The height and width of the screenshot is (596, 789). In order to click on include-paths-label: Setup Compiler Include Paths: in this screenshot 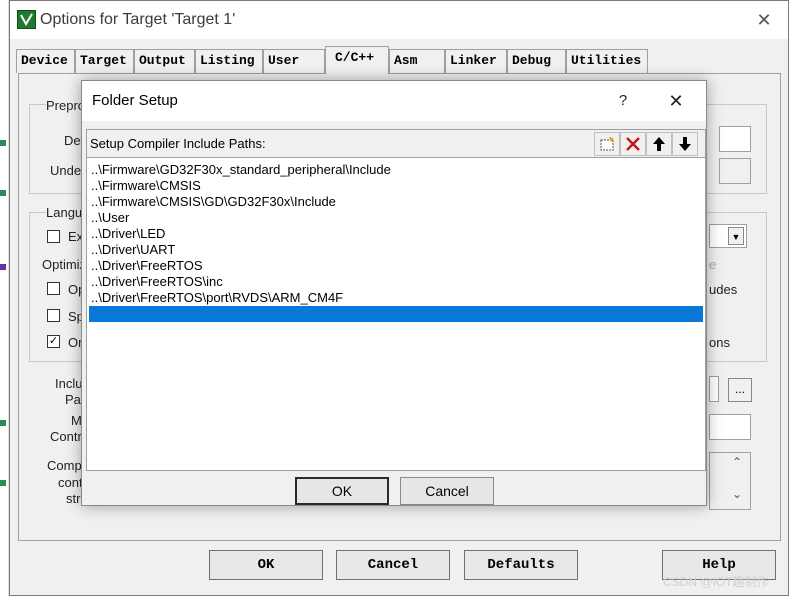, I will do `click(178, 143)`.